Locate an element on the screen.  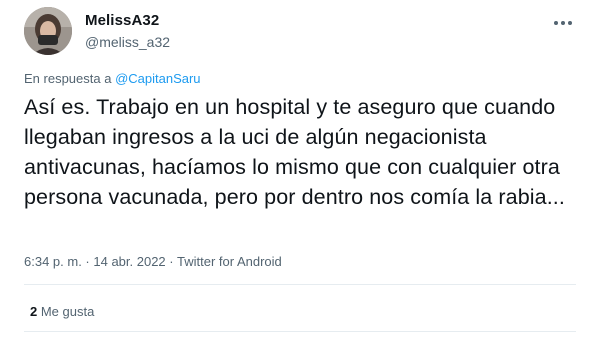
tweet-source: Twitter for Android is located at coordinates (229, 261).